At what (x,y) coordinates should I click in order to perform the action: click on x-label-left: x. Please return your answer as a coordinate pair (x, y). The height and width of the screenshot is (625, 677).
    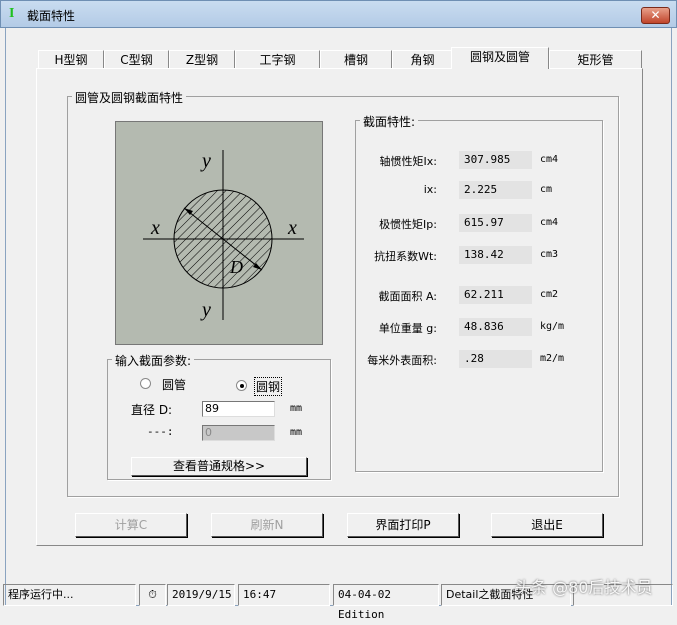
    Looking at the image, I should click on (155, 228).